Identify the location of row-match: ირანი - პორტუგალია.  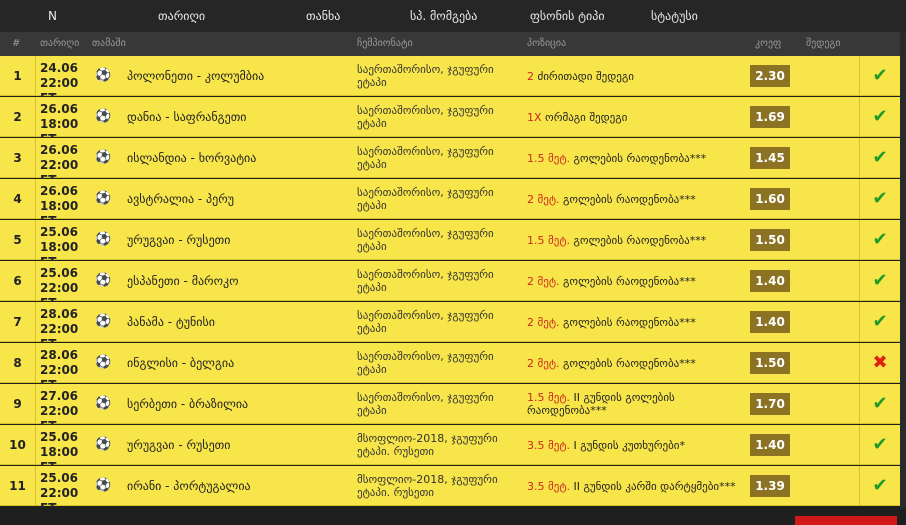
(237, 486).